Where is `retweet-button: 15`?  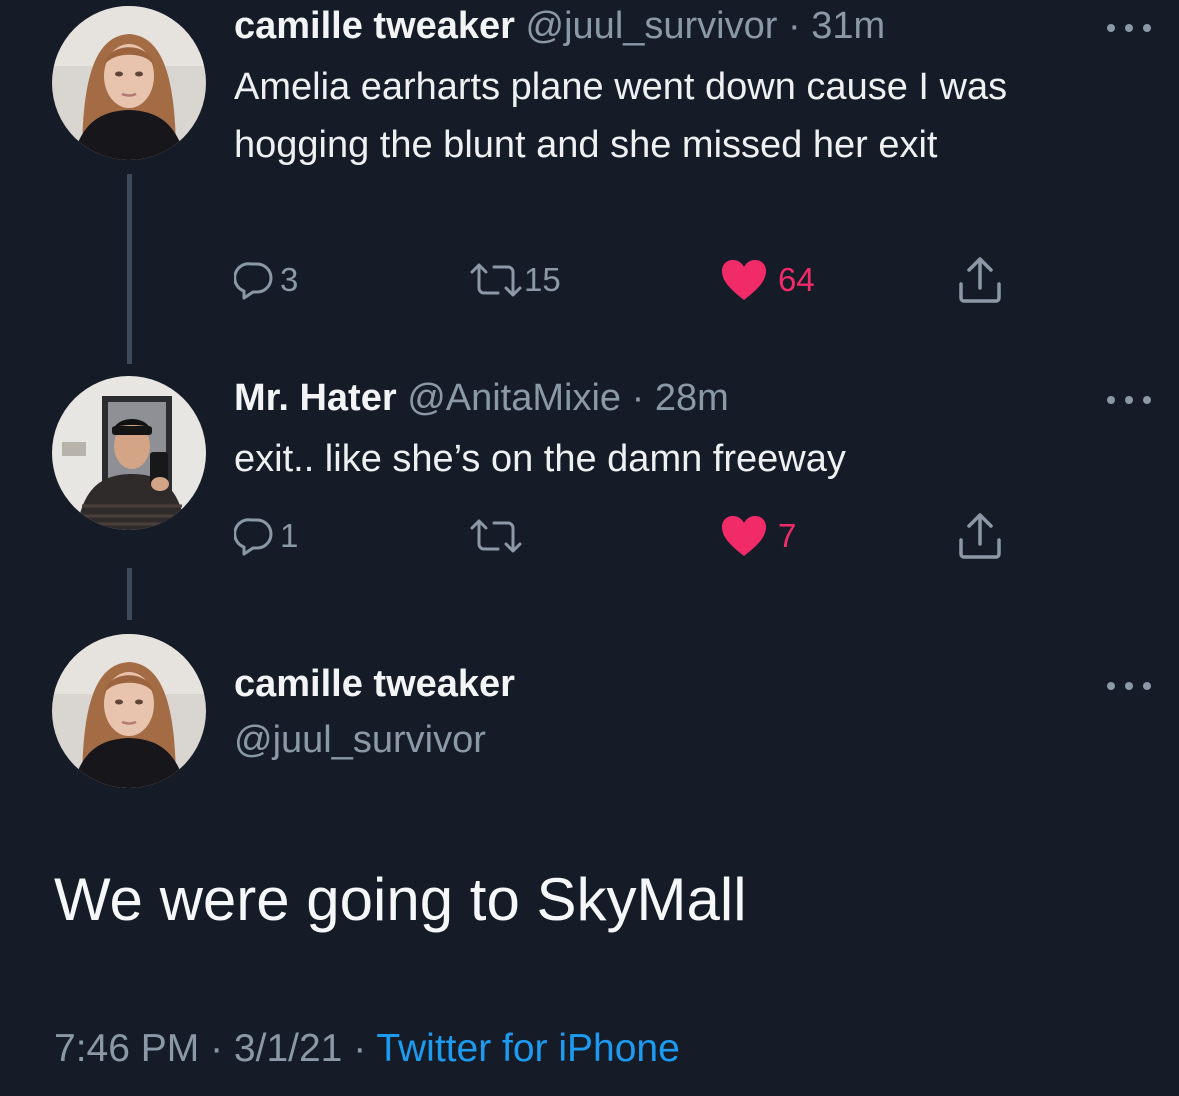 retweet-button: 15 is located at coordinates (514, 280).